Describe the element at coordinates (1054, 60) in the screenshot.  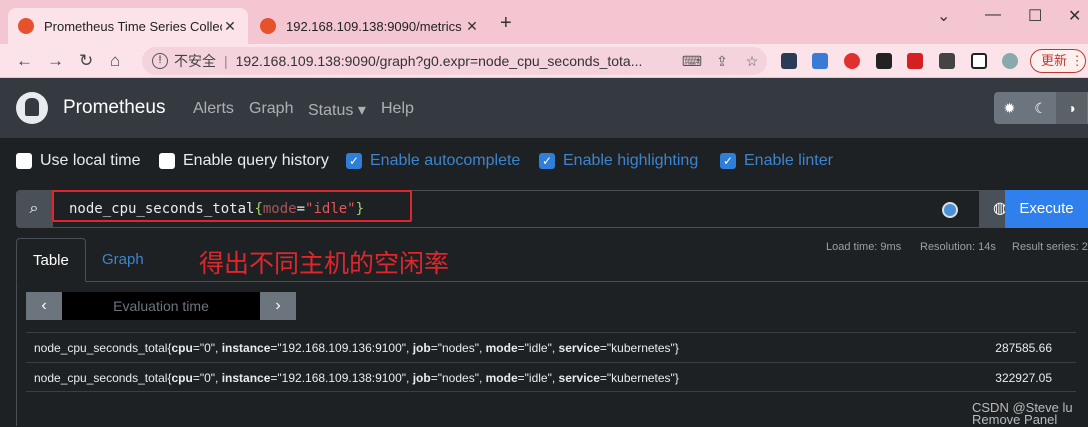
I see `update-label: 更新` at that location.